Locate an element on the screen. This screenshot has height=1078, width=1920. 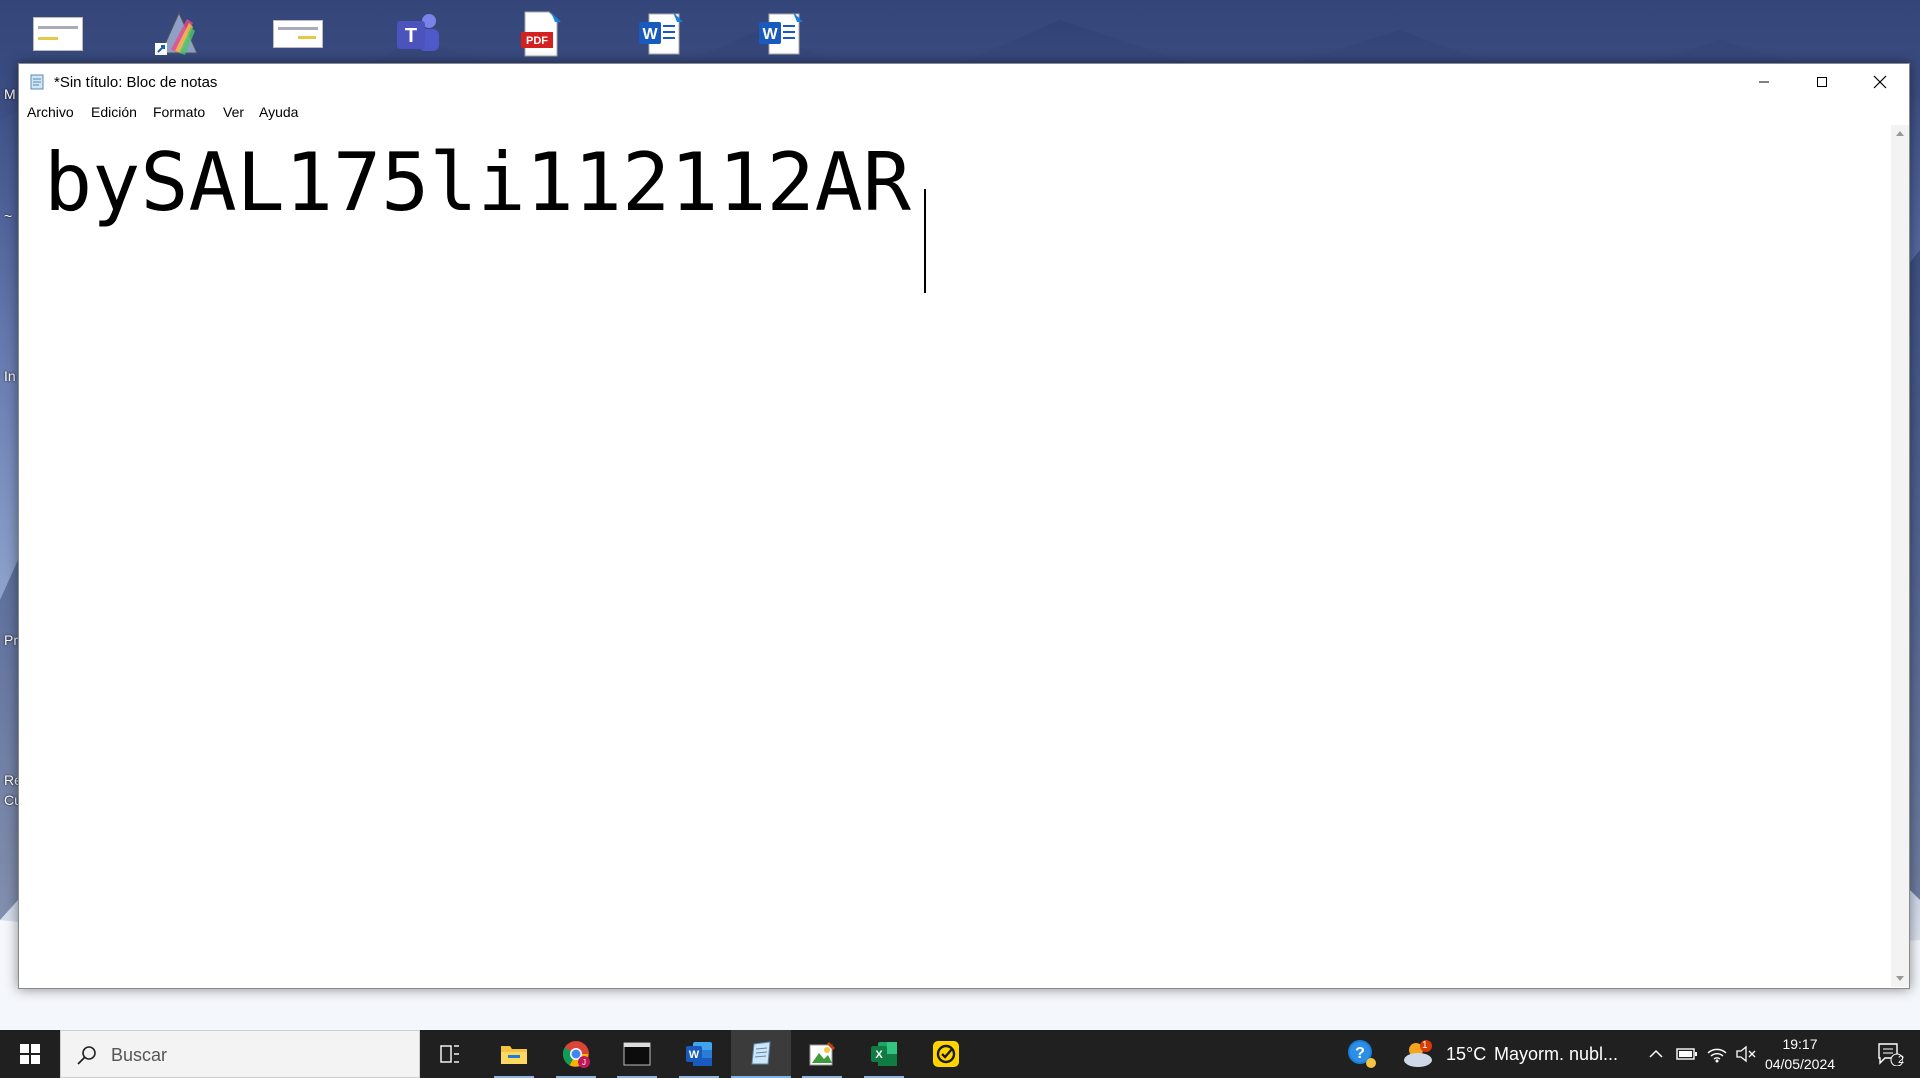
svg-text: PDF is located at coordinates (537, 41).